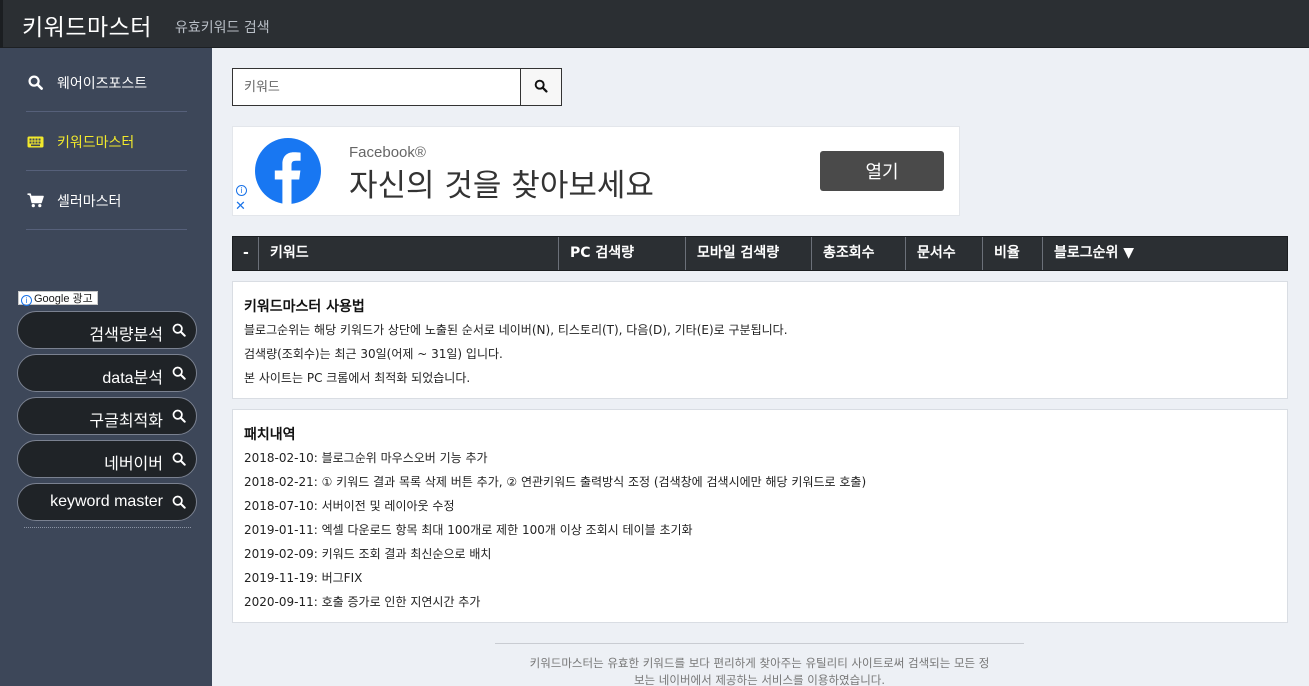 The height and width of the screenshot is (686, 1309). Describe the element at coordinates (222, 28) in the screenshot. I see `site-subtitle: 유효키워드 검색` at that location.